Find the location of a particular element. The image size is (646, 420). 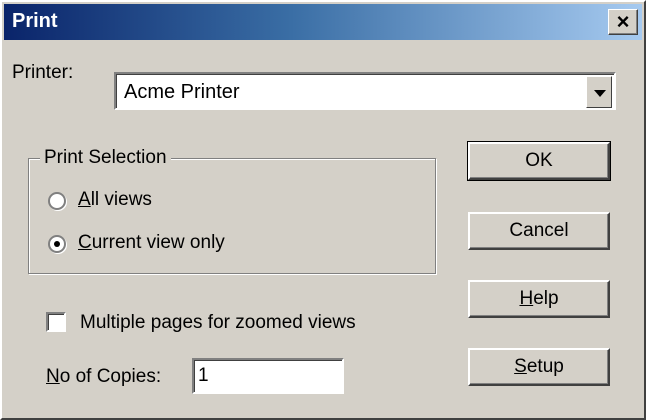

cancel-button: Cancel is located at coordinates (539, 231).